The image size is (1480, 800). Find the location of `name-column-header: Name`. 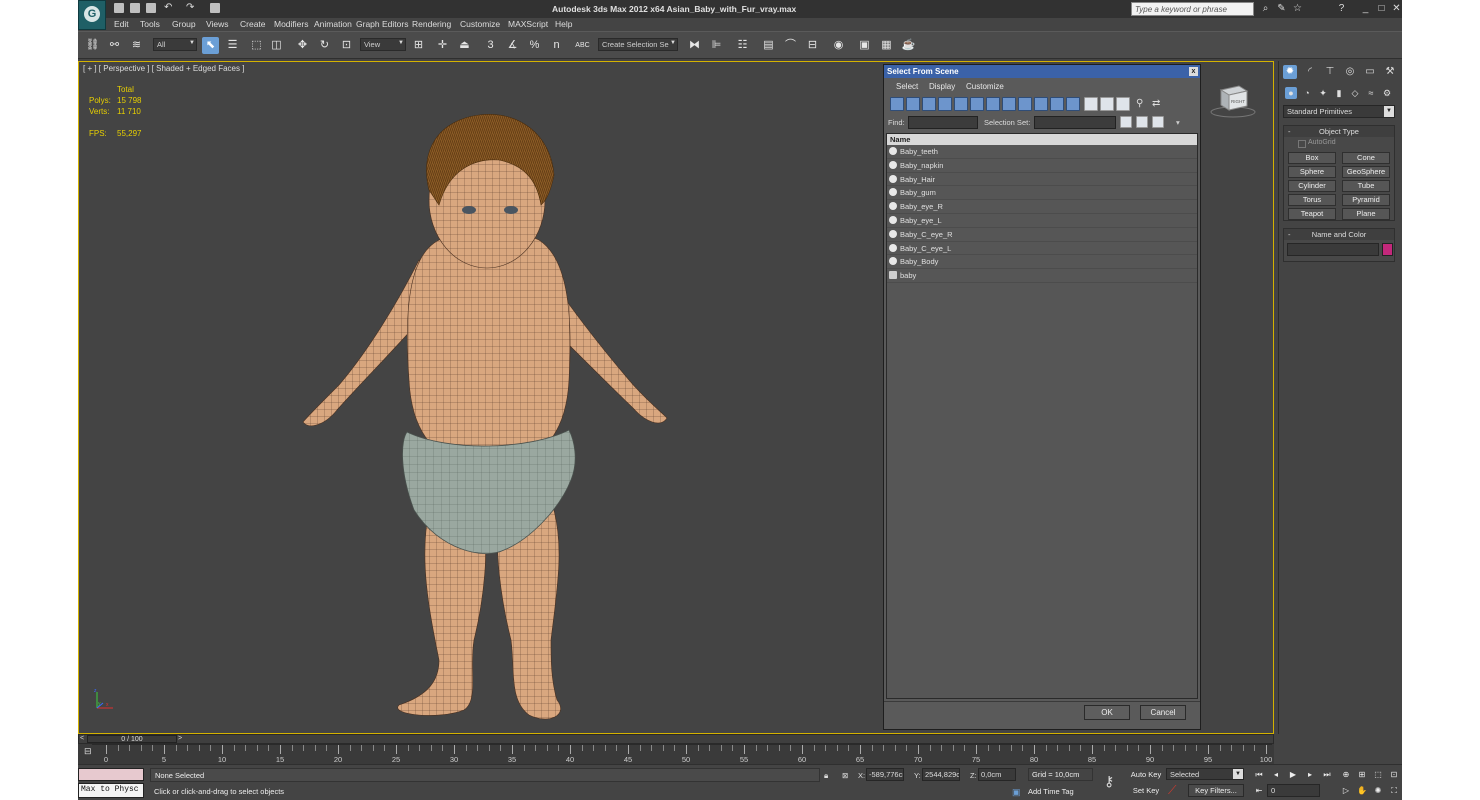

name-column-header: Name is located at coordinates (1042, 139).